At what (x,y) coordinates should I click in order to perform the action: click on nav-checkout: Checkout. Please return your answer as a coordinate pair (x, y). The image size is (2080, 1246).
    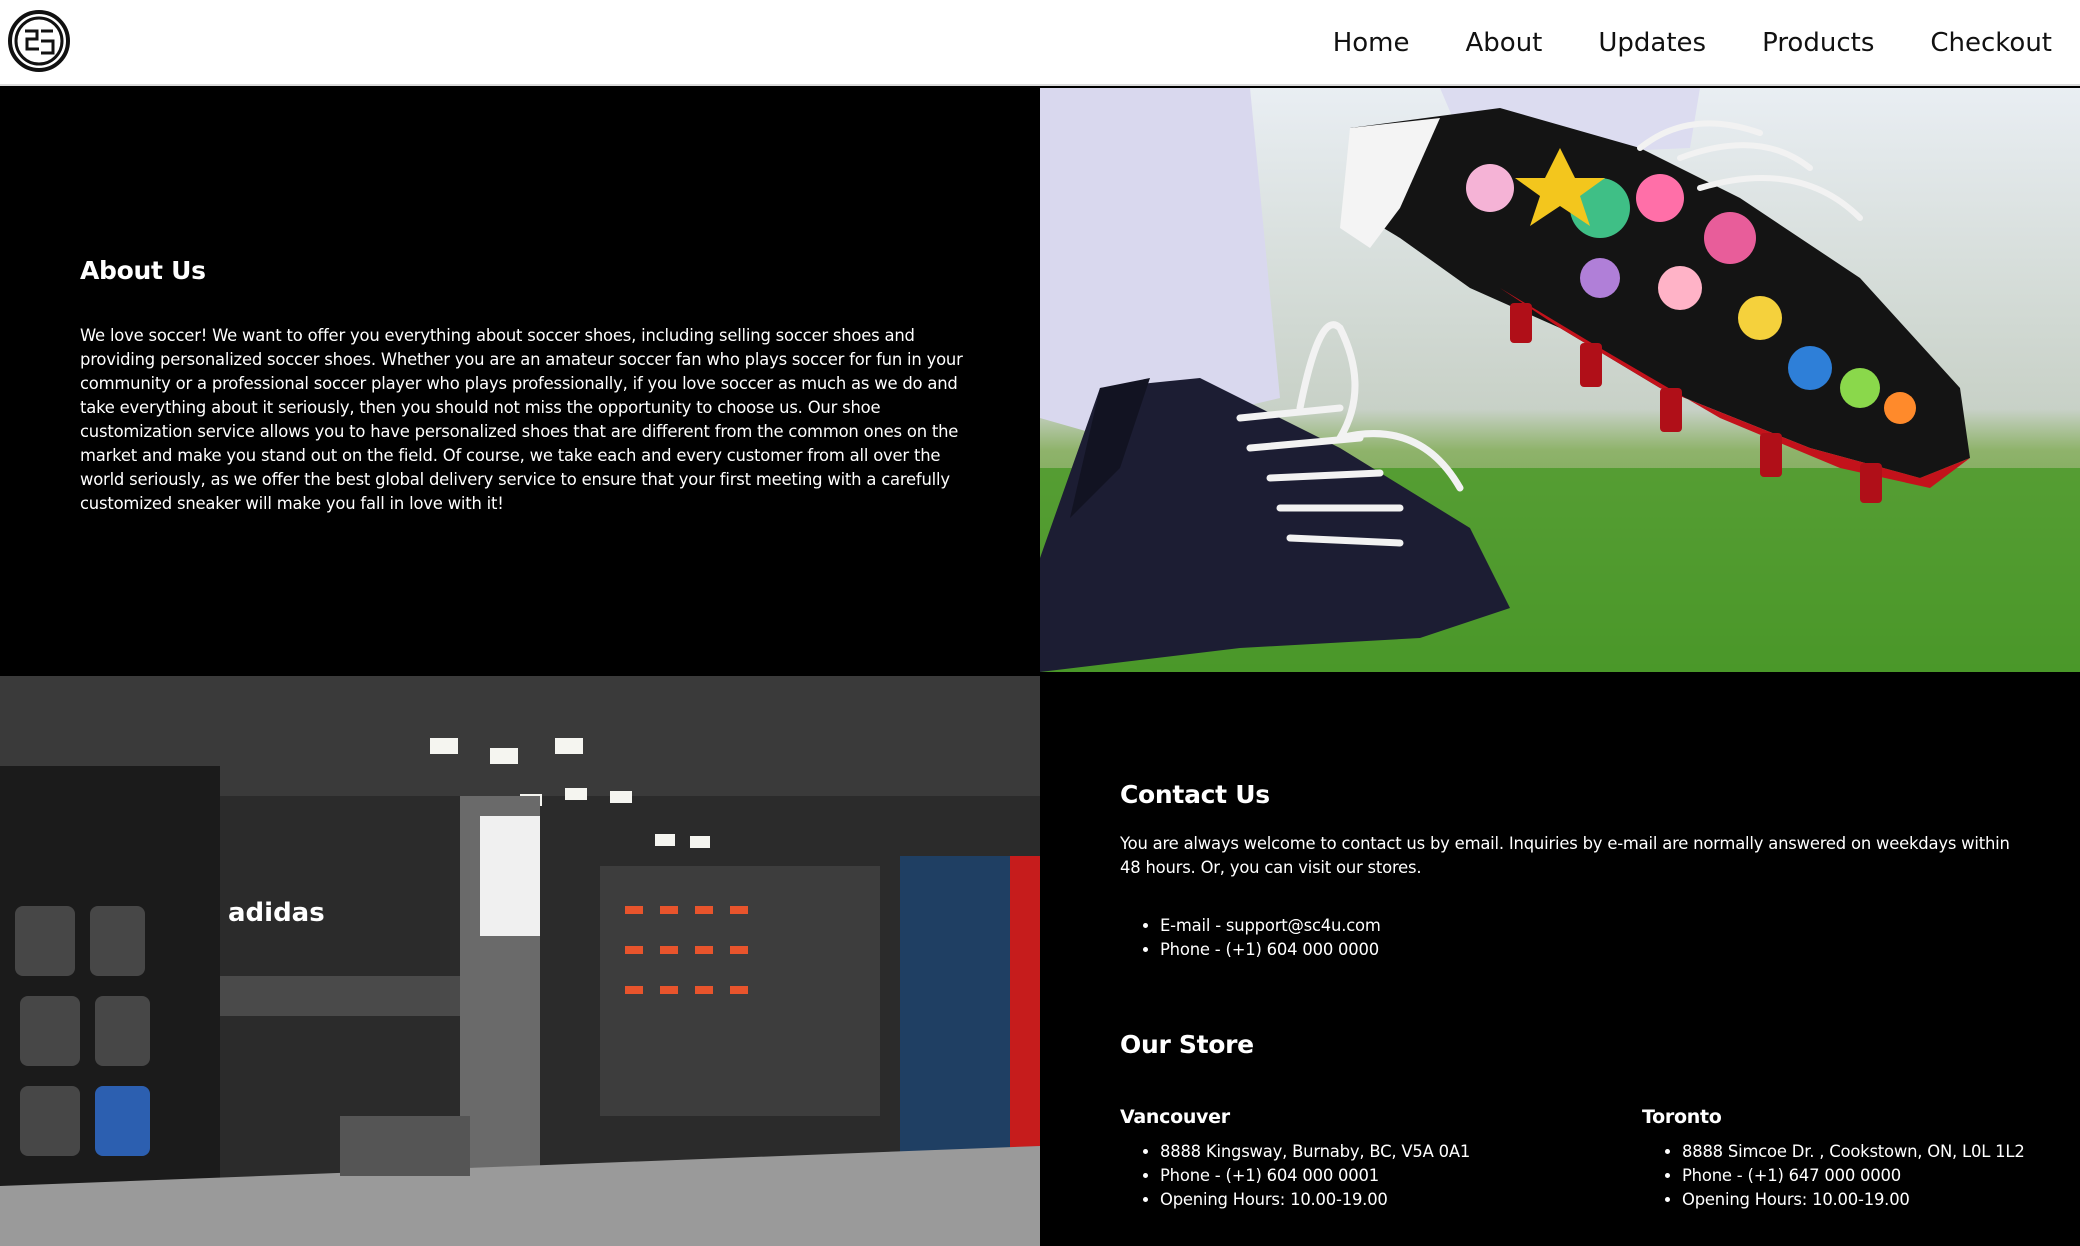
    Looking at the image, I should click on (1991, 43).